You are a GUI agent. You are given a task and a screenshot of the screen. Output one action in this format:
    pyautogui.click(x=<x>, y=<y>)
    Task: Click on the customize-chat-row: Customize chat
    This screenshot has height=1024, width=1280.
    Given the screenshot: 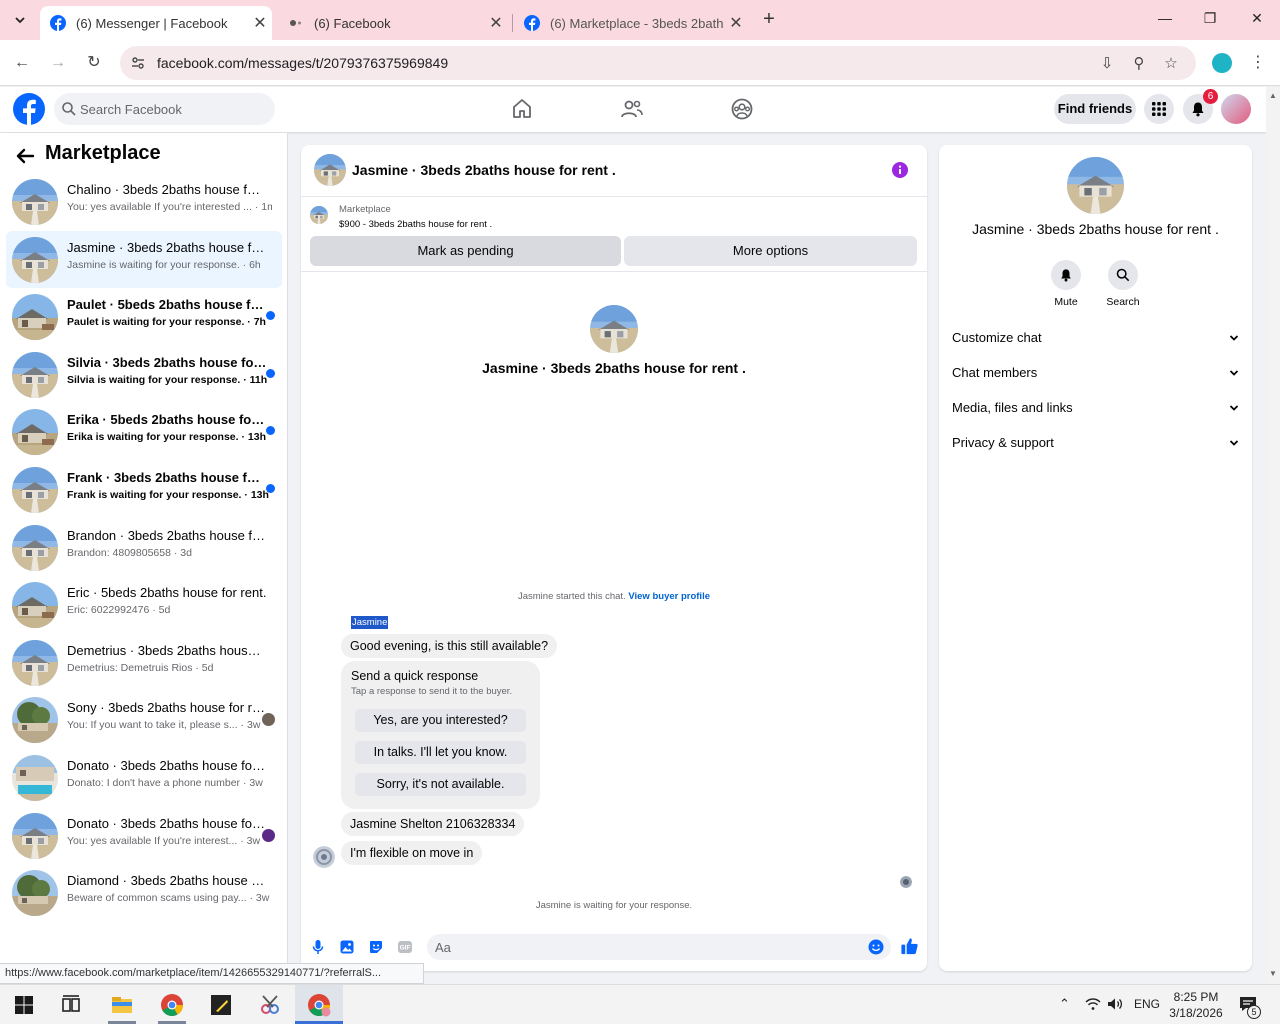 What is the action you would take?
    pyautogui.click(x=1095, y=338)
    